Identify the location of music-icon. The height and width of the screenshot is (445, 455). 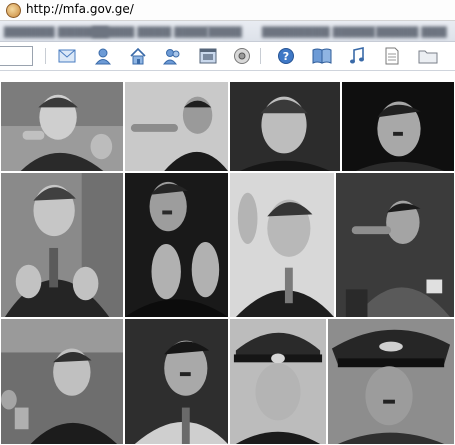
(357, 56).